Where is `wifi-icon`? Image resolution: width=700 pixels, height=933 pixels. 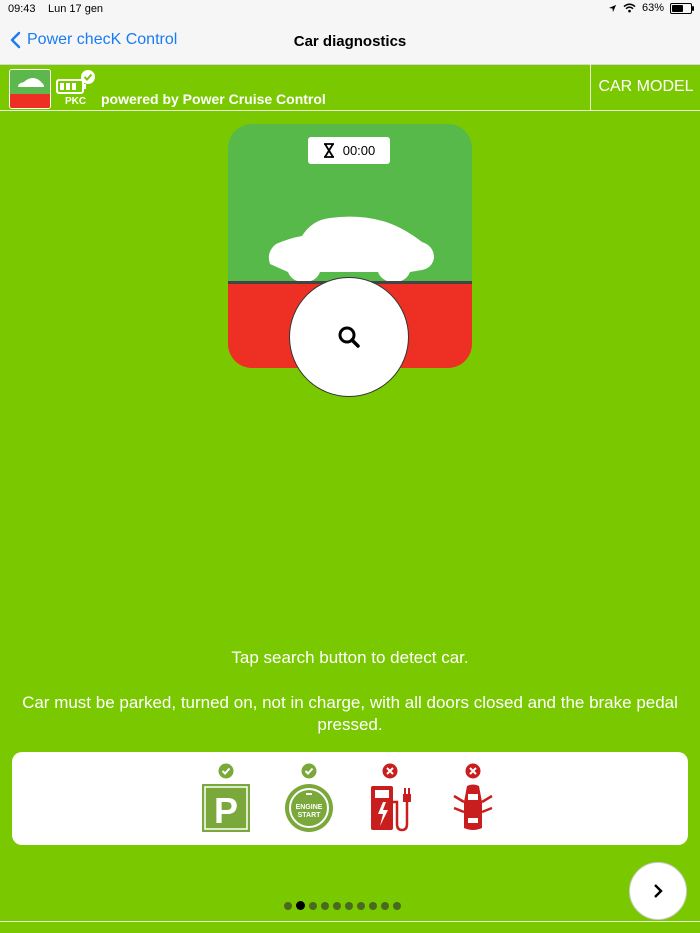
wifi-icon is located at coordinates (629, 8).